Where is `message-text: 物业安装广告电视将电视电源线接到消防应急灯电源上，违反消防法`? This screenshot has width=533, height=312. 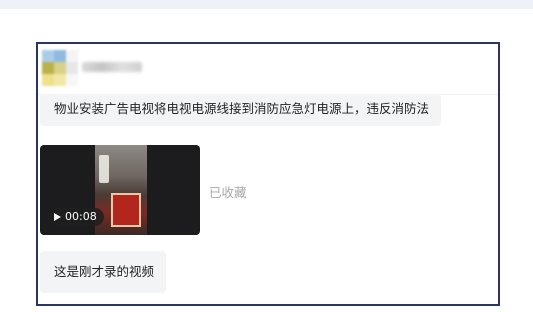
message-text: 物业安装广告电视将电视电源线接到消防应急灯电源上，违反消防法 is located at coordinates (242, 108).